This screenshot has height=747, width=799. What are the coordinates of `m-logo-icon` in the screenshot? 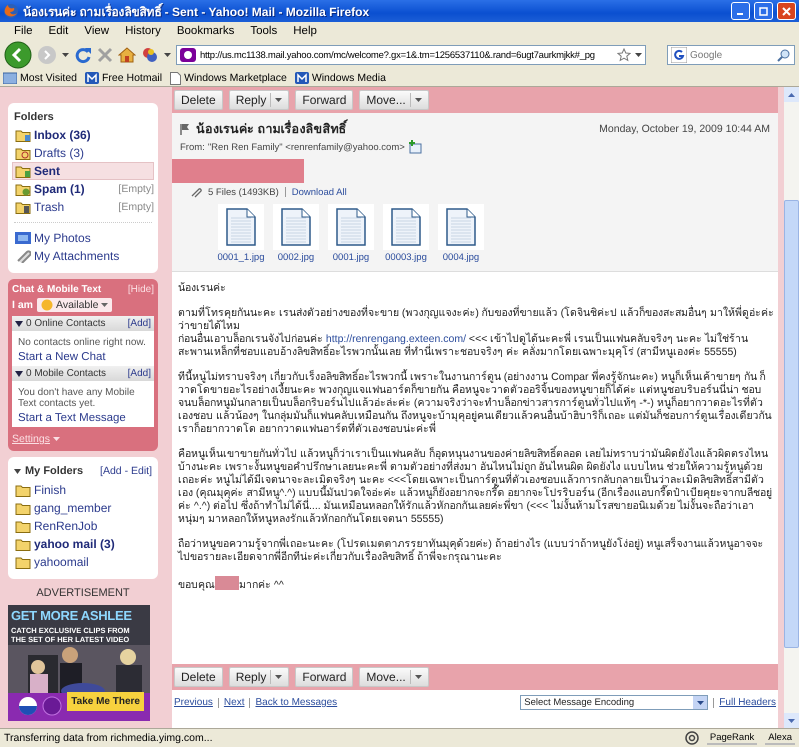 It's located at (92, 78).